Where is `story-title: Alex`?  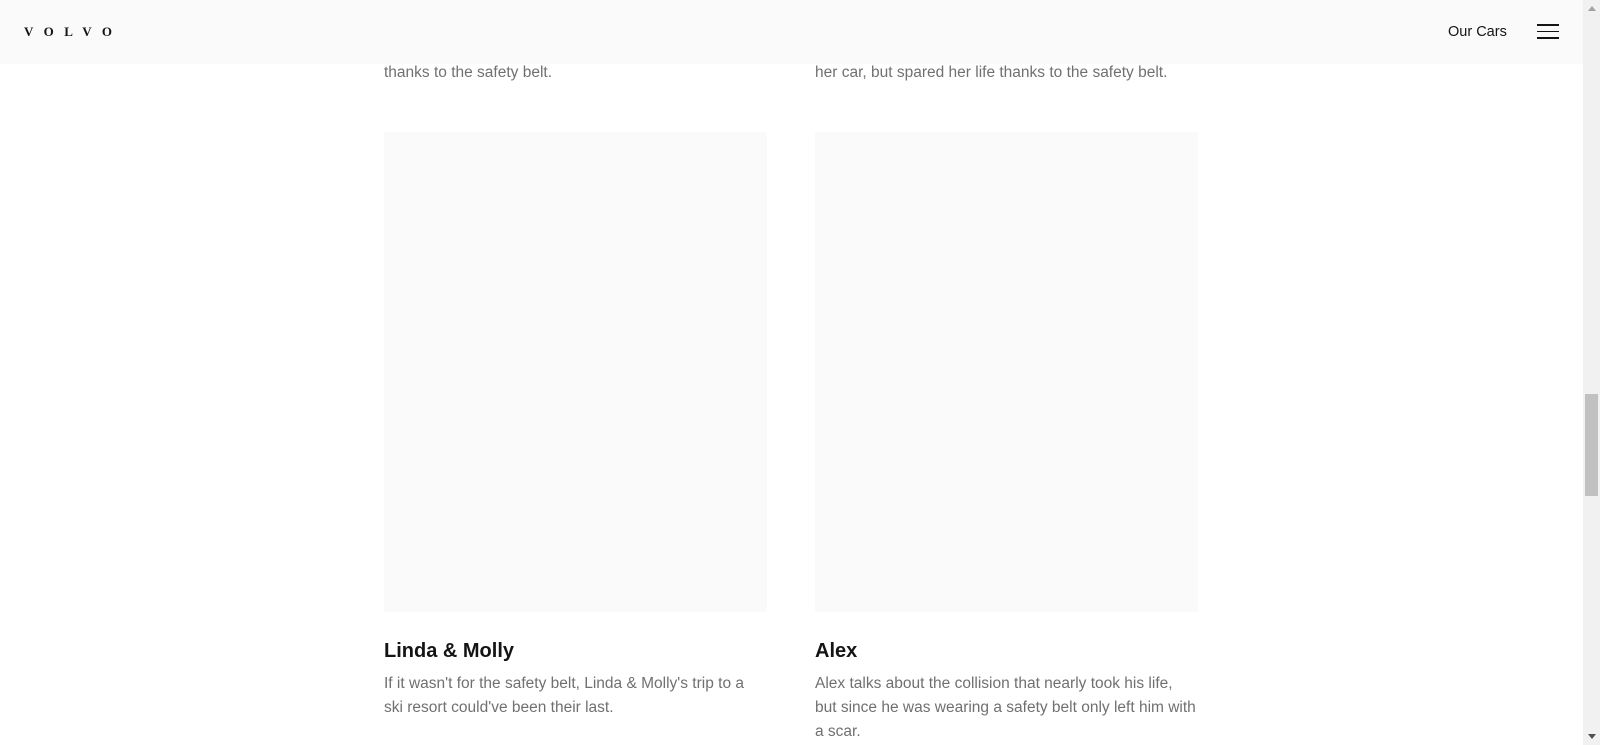
story-title: Alex is located at coordinates (1006, 651).